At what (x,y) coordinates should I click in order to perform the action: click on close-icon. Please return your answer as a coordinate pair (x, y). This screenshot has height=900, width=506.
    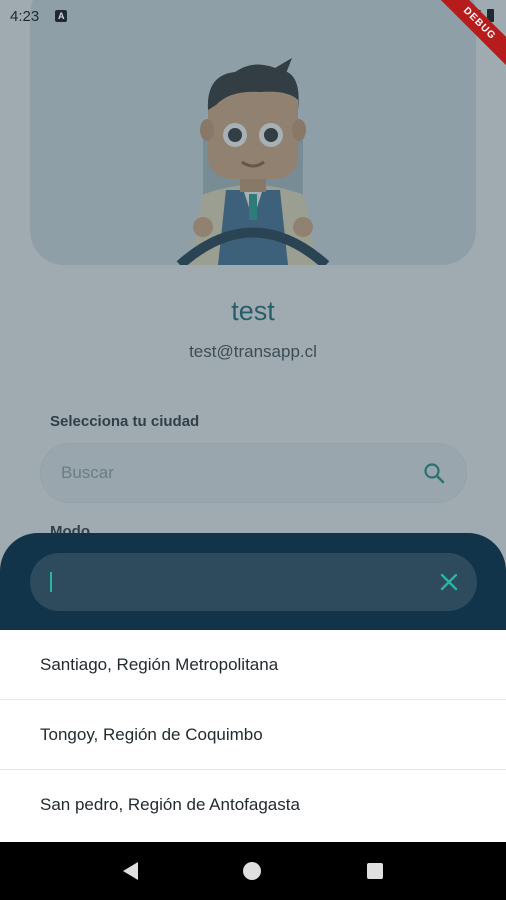
    Looking at the image, I should click on (449, 582).